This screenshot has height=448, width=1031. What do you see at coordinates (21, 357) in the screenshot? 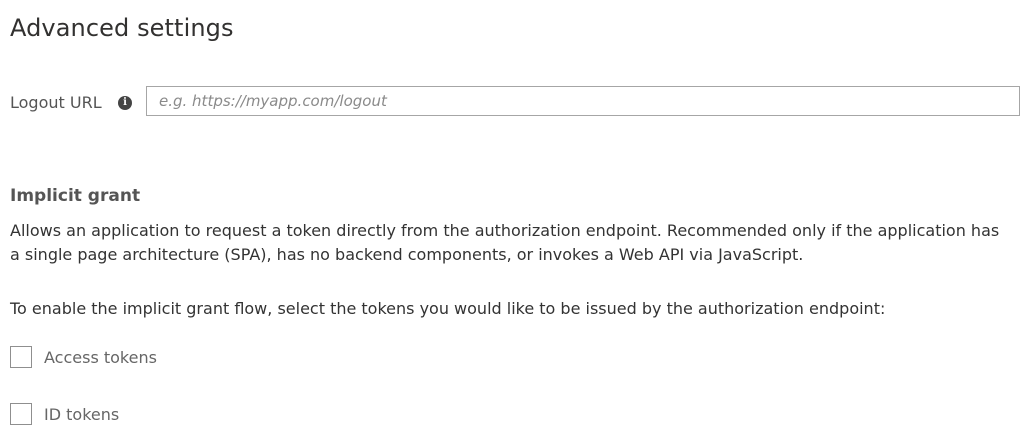
I see `access-tokens-checkbox-box` at bounding box center [21, 357].